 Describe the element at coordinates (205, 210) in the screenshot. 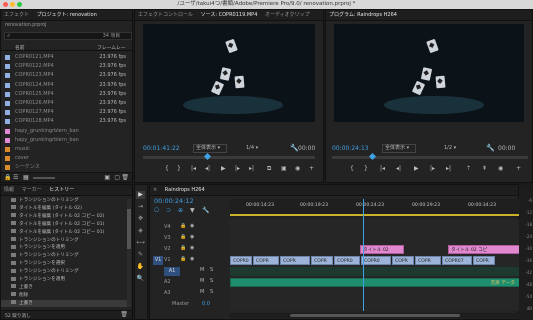

I see `timeline-settings-icon: 🔧` at that location.